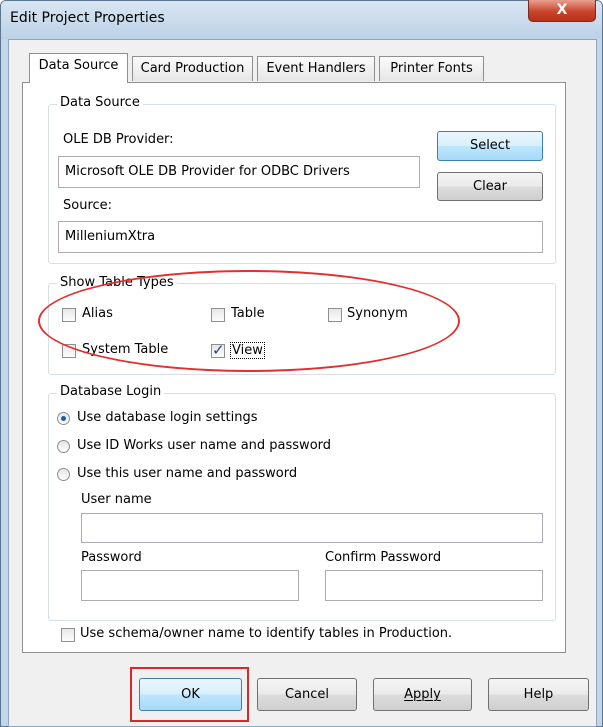 This screenshot has height=727, width=603. I want to click on cancel-button: Cancel, so click(307, 694).